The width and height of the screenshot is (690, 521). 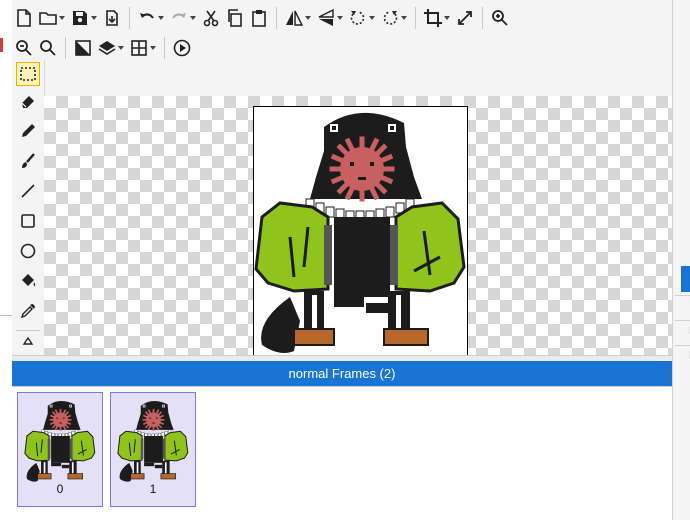 What do you see at coordinates (48, 18) in the screenshot?
I see `open-folder-icon` at bounding box center [48, 18].